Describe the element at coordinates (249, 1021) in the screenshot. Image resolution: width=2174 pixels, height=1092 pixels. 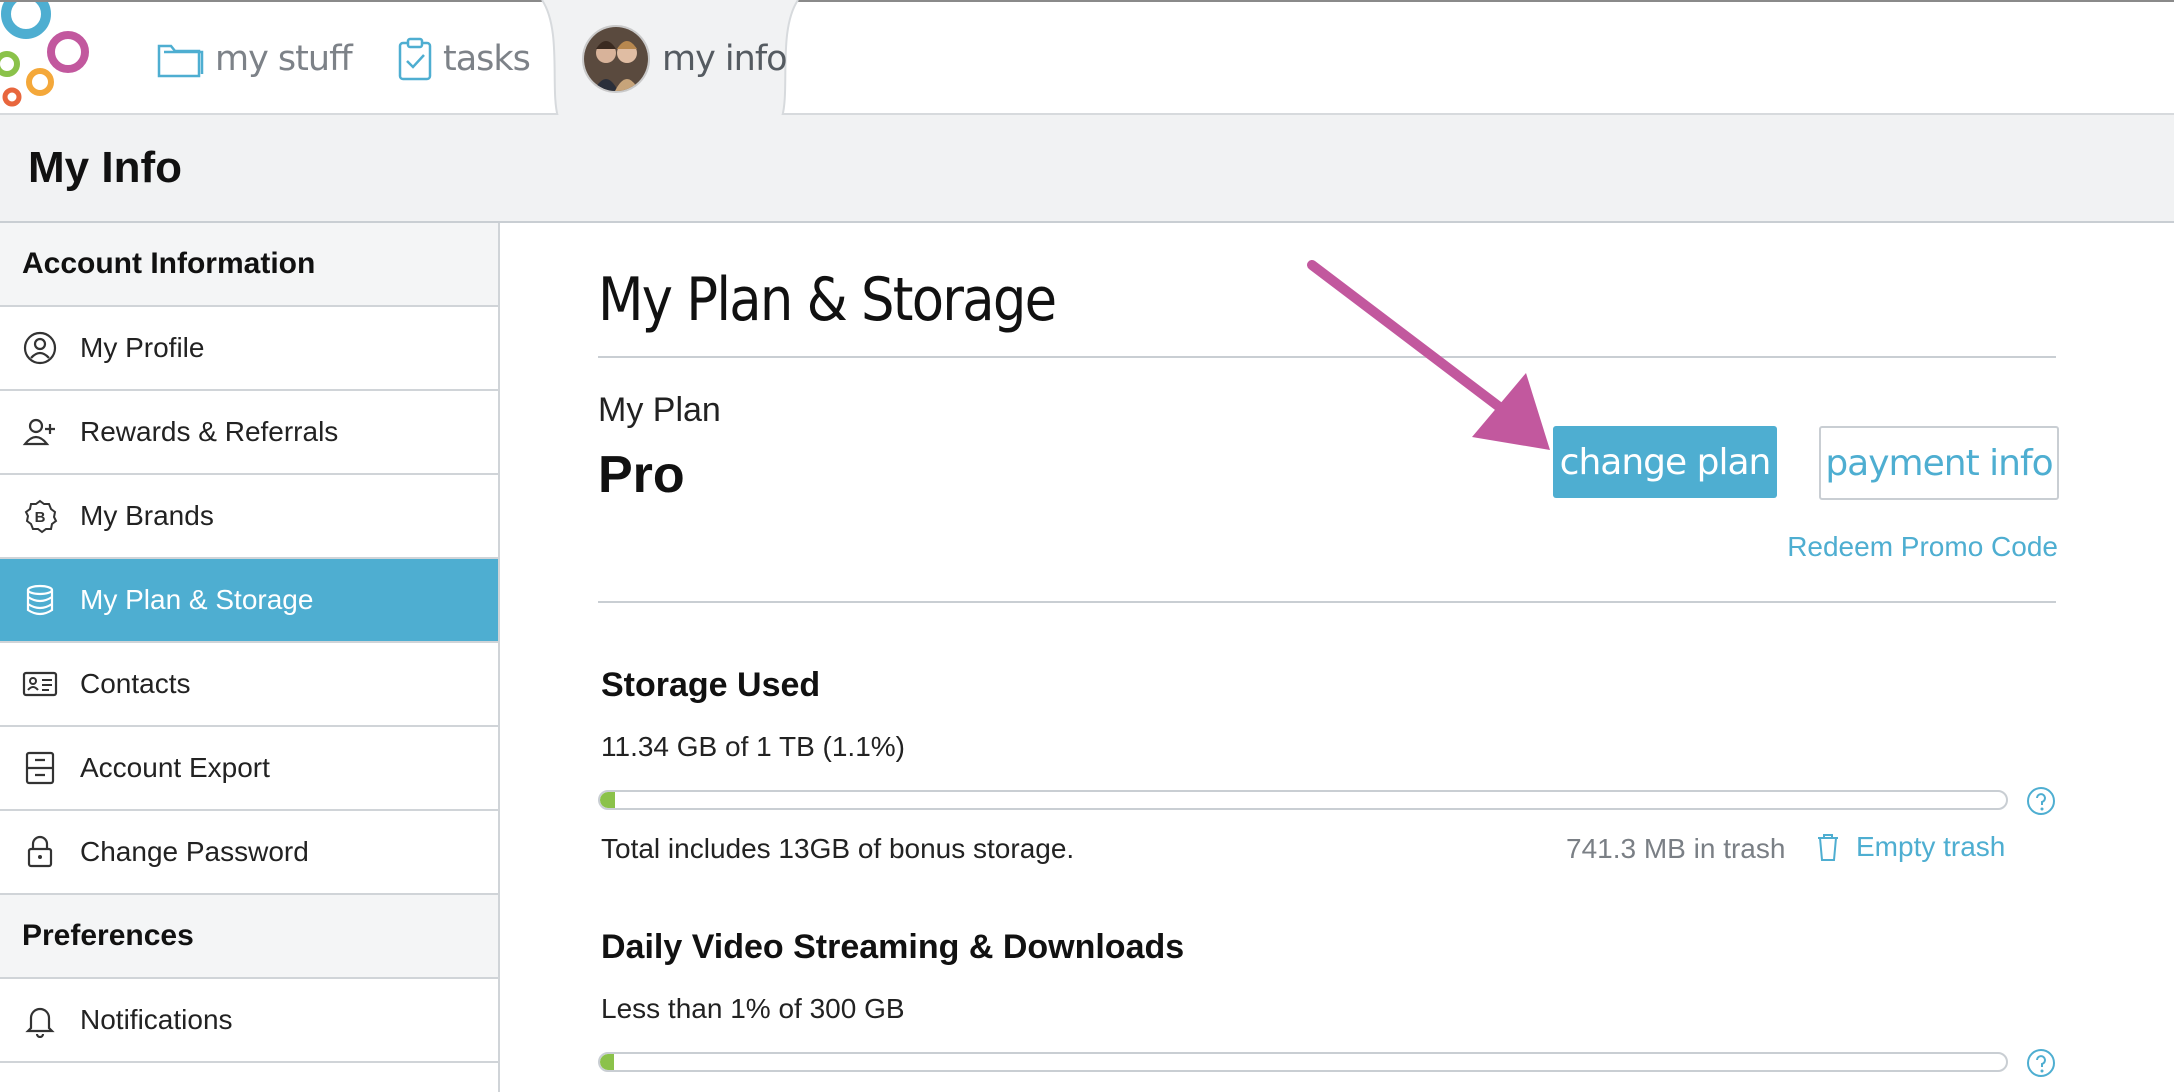
I see `sidebar-item-notifications: Notifications` at that location.